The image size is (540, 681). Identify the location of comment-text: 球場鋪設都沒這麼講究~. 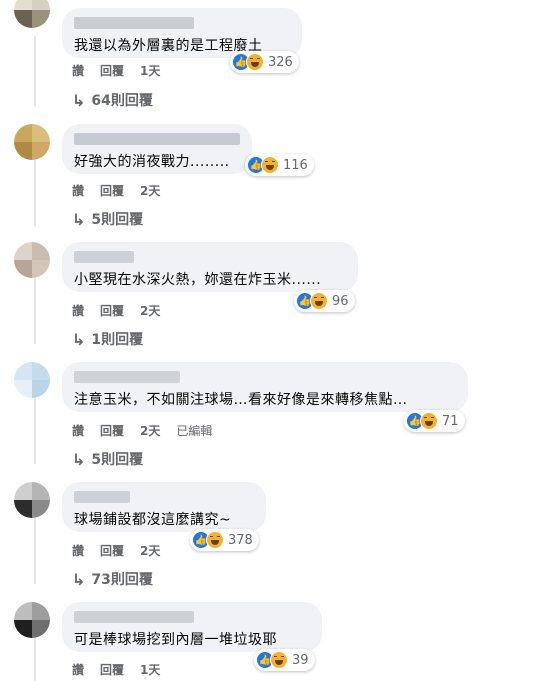
(153, 520).